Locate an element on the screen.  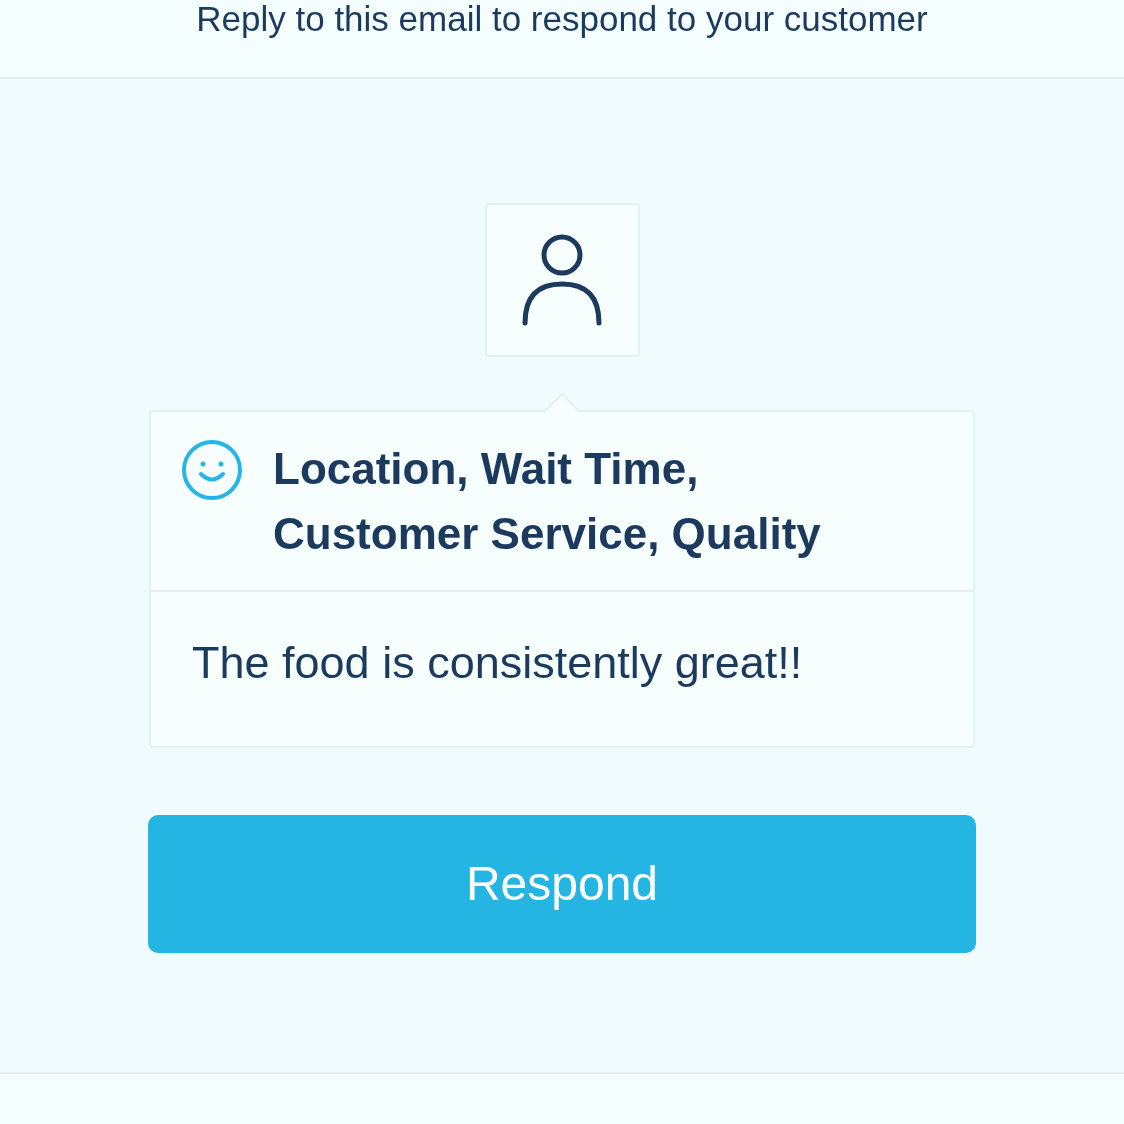
header-text: Reply to this email to respond to your customer is located at coordinates (562, 19).